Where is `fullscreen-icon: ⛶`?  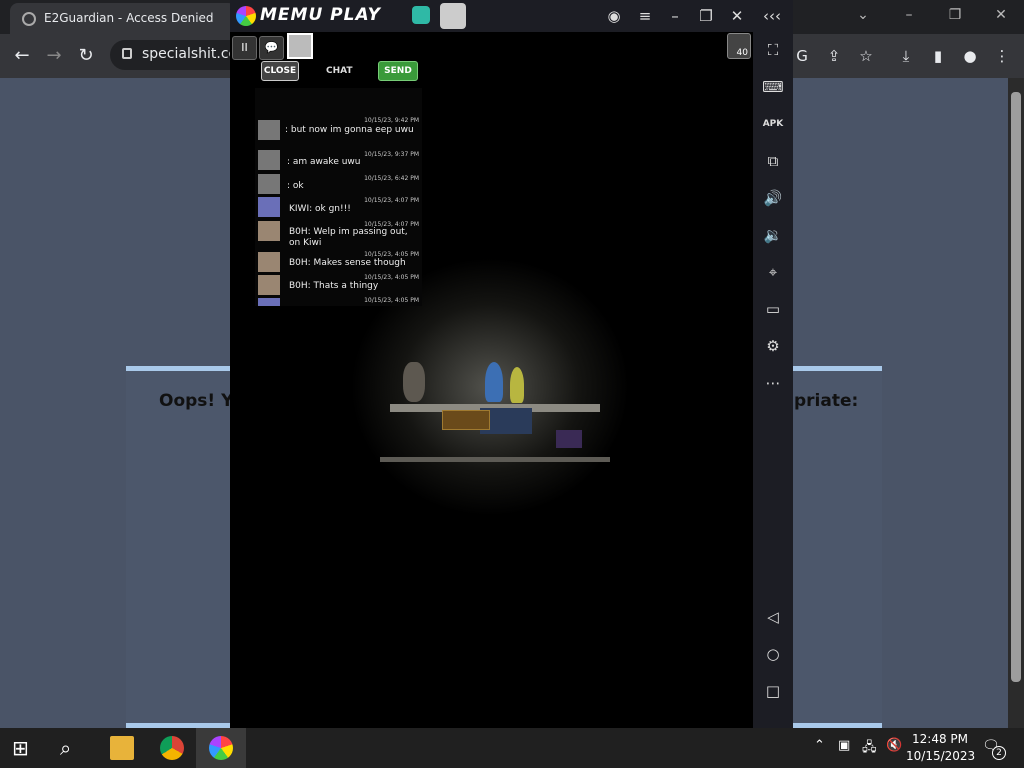 fullscreen-icon: ⛶ is located at coordinates (773, 50).